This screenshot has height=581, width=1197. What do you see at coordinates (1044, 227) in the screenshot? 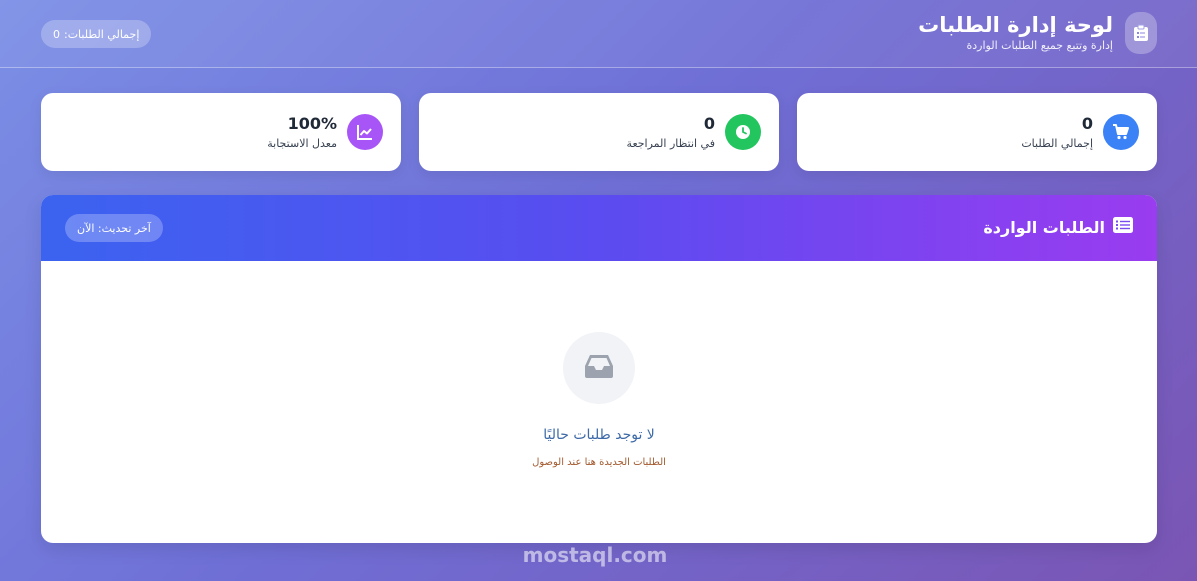
I see `panel-title-text: الطلبات الواردة` at bounding box center [1044, 227].